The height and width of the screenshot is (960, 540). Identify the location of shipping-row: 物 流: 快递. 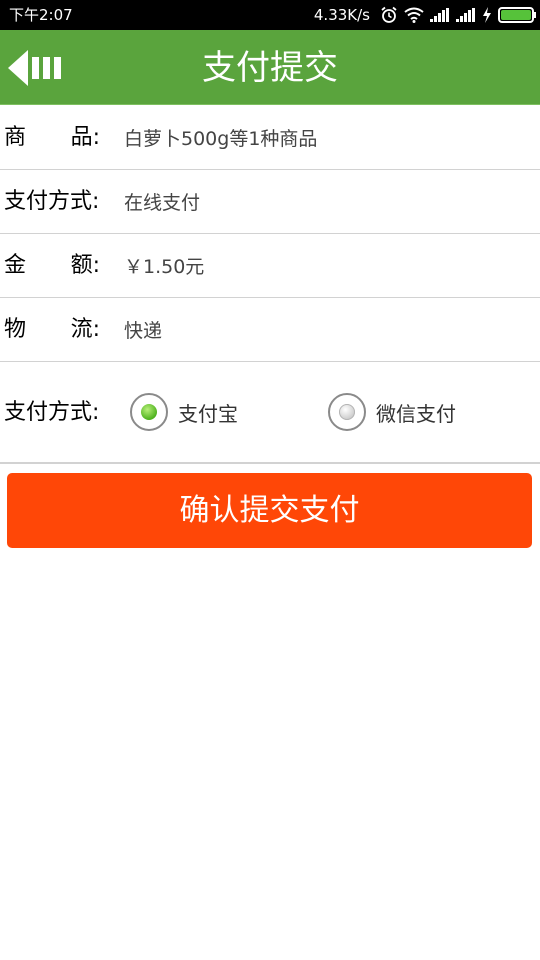
(270, 330).